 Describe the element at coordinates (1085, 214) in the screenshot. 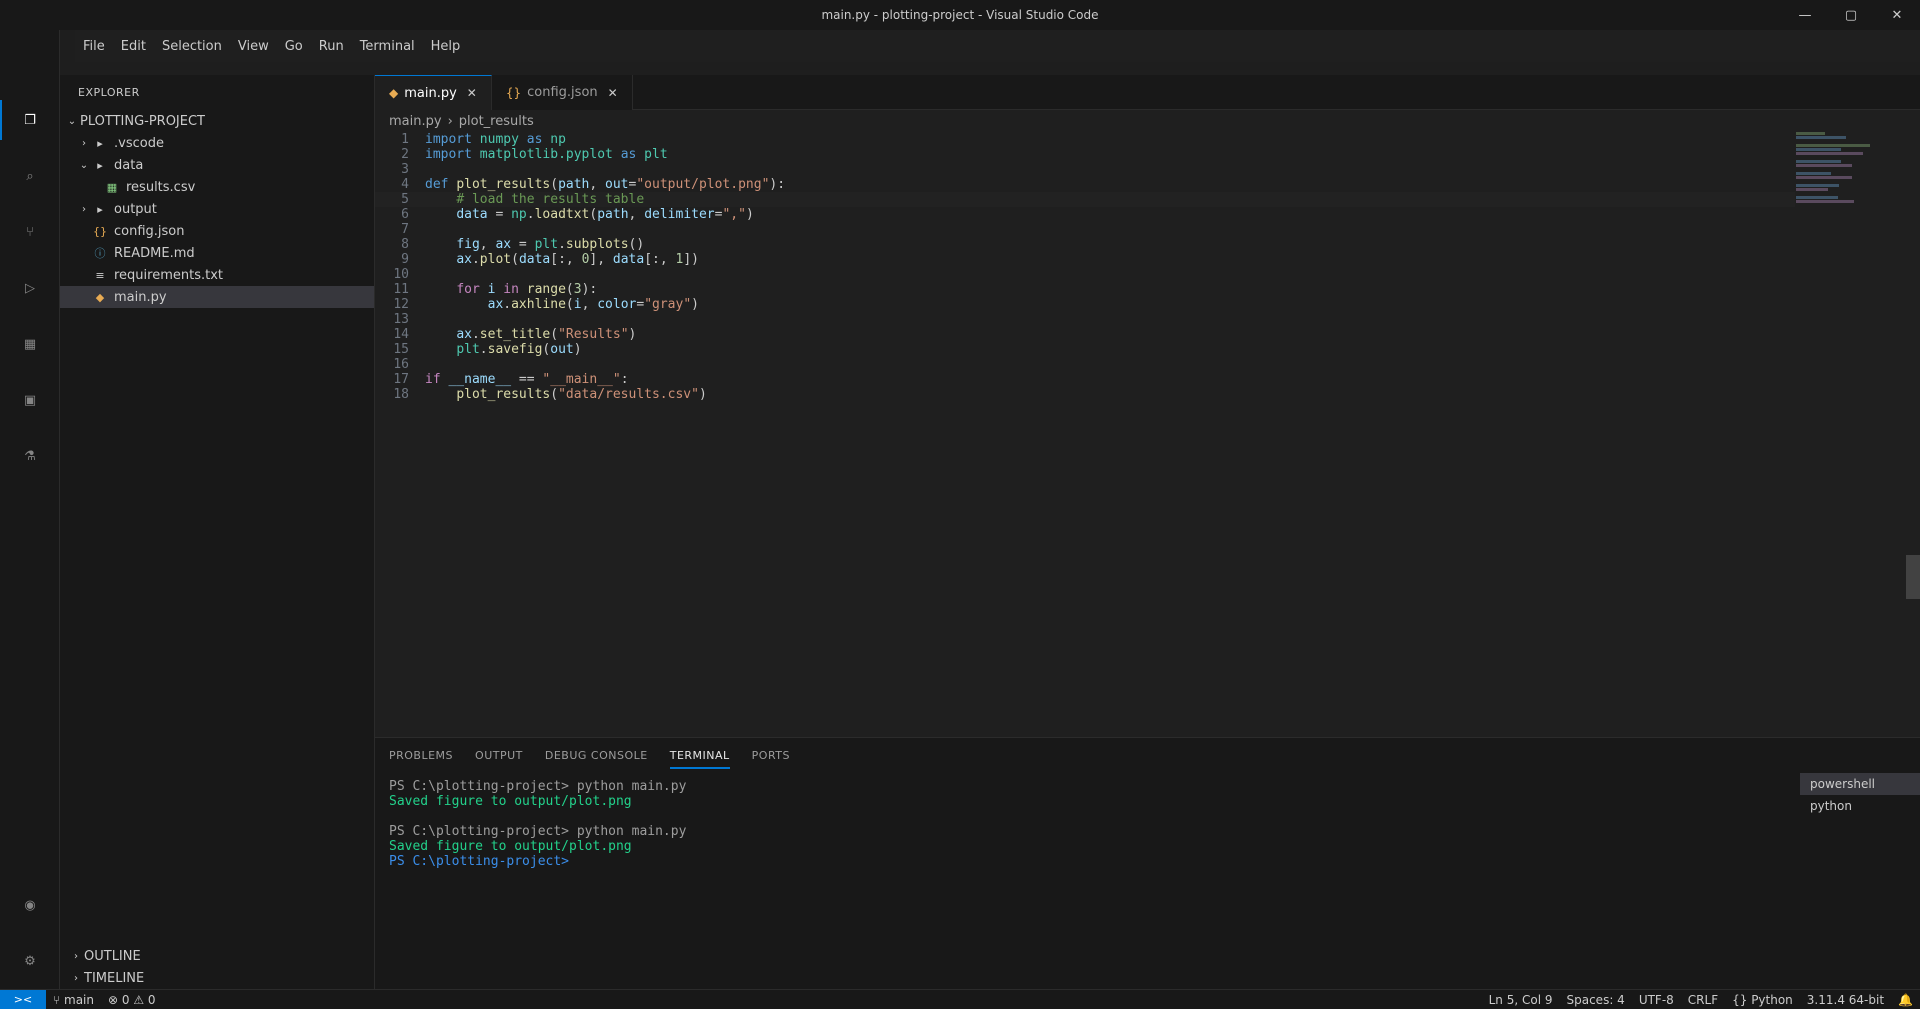

I see `code-line: 6 data = np.loadtxt(path, delimiter=",")` at that location.